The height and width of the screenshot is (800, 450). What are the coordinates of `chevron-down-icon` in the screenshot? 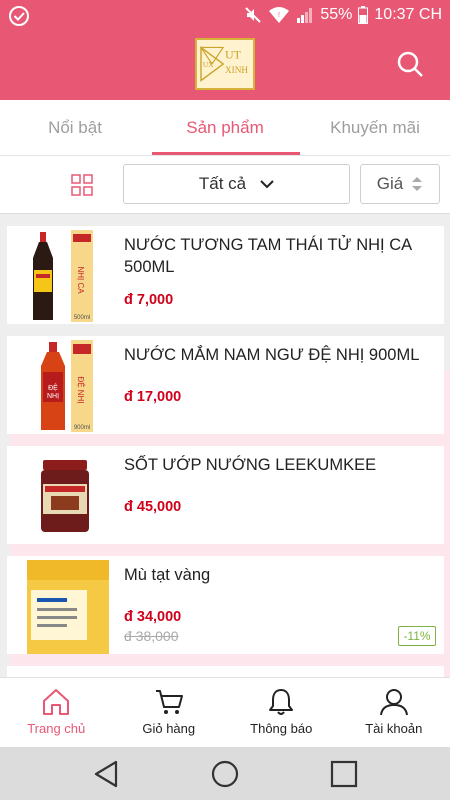 It's located at (267, 184).